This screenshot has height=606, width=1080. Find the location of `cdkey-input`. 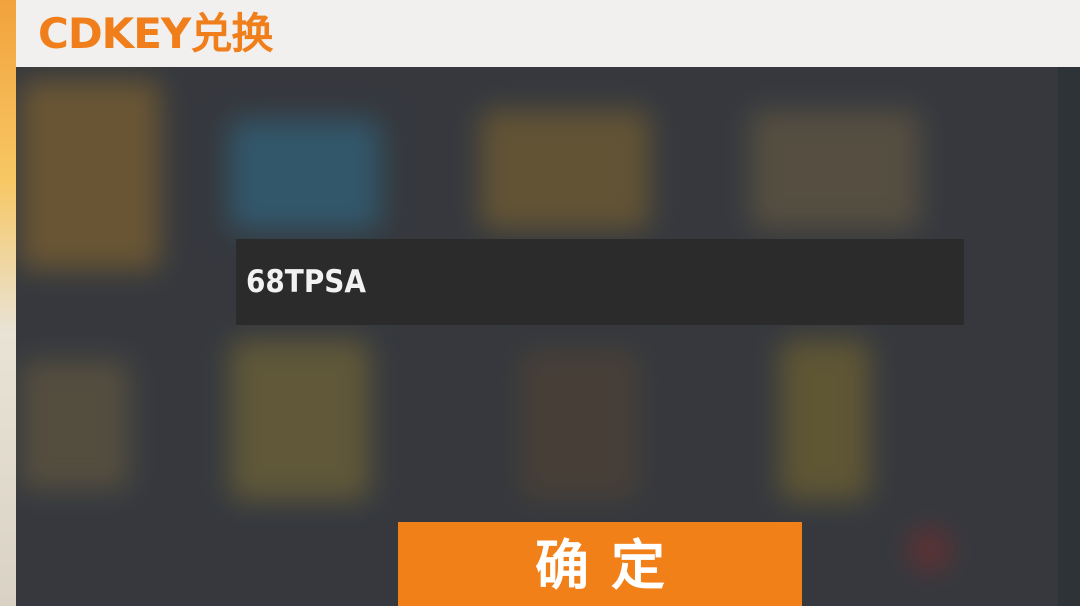

cdkey-input is located at coordinates (600, 282).